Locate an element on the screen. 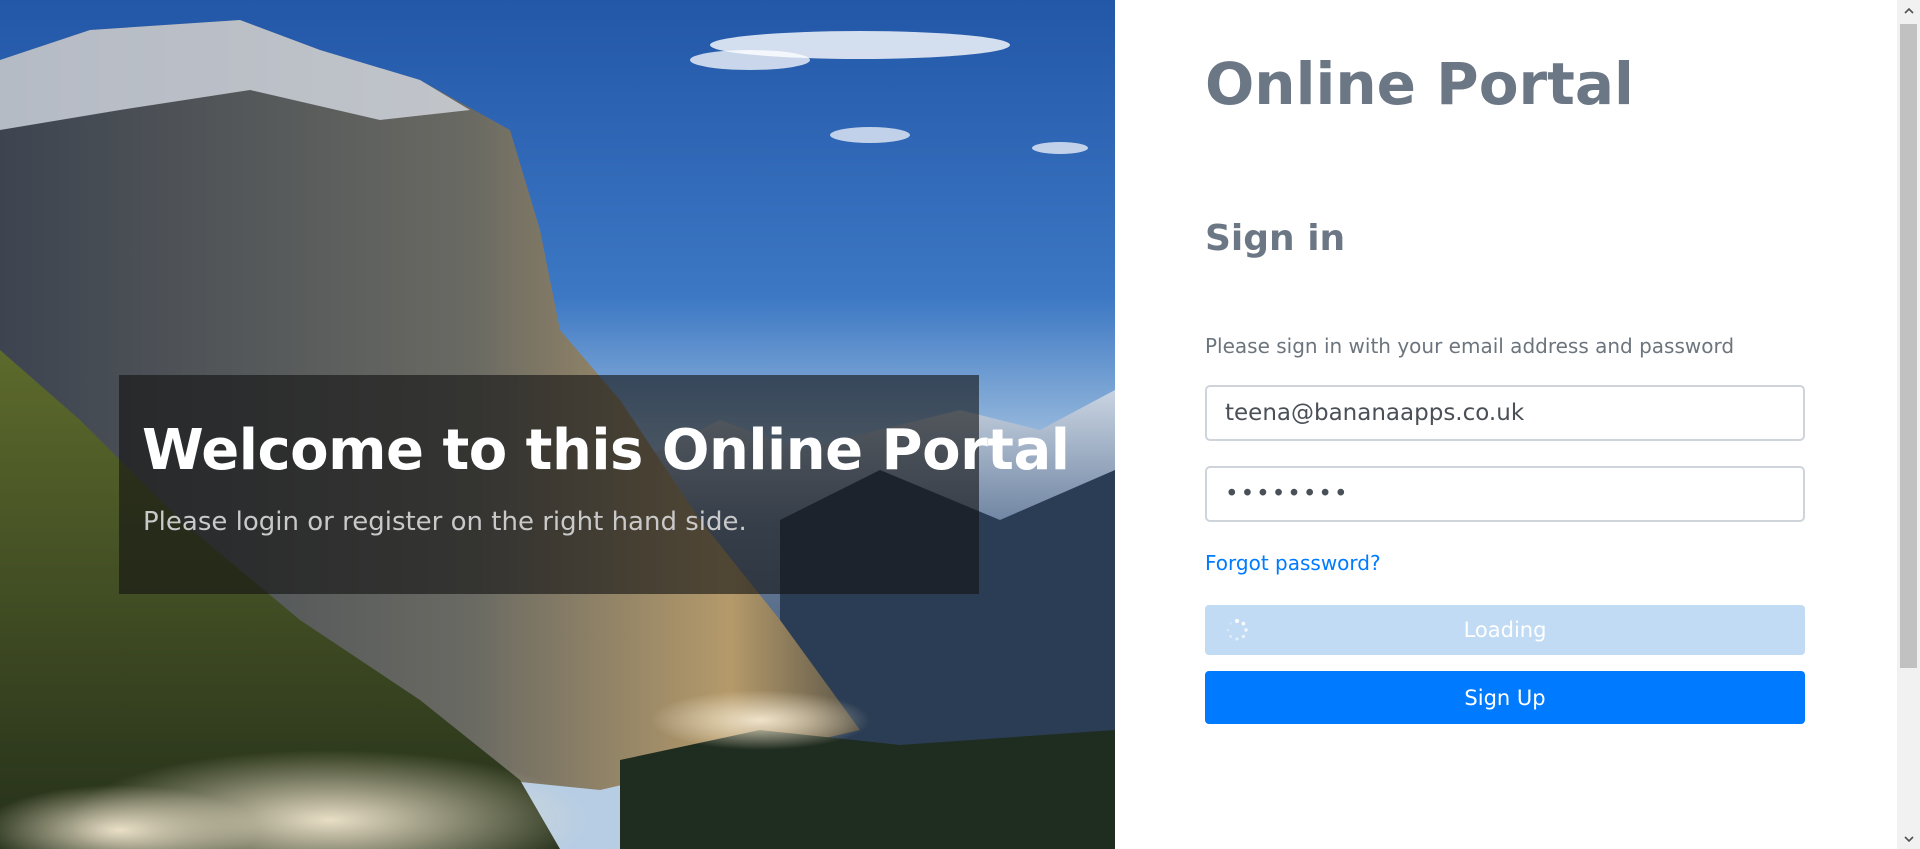 The image size is (1920, 849). chevron-down-icon is located at coordinates (1908, 838).